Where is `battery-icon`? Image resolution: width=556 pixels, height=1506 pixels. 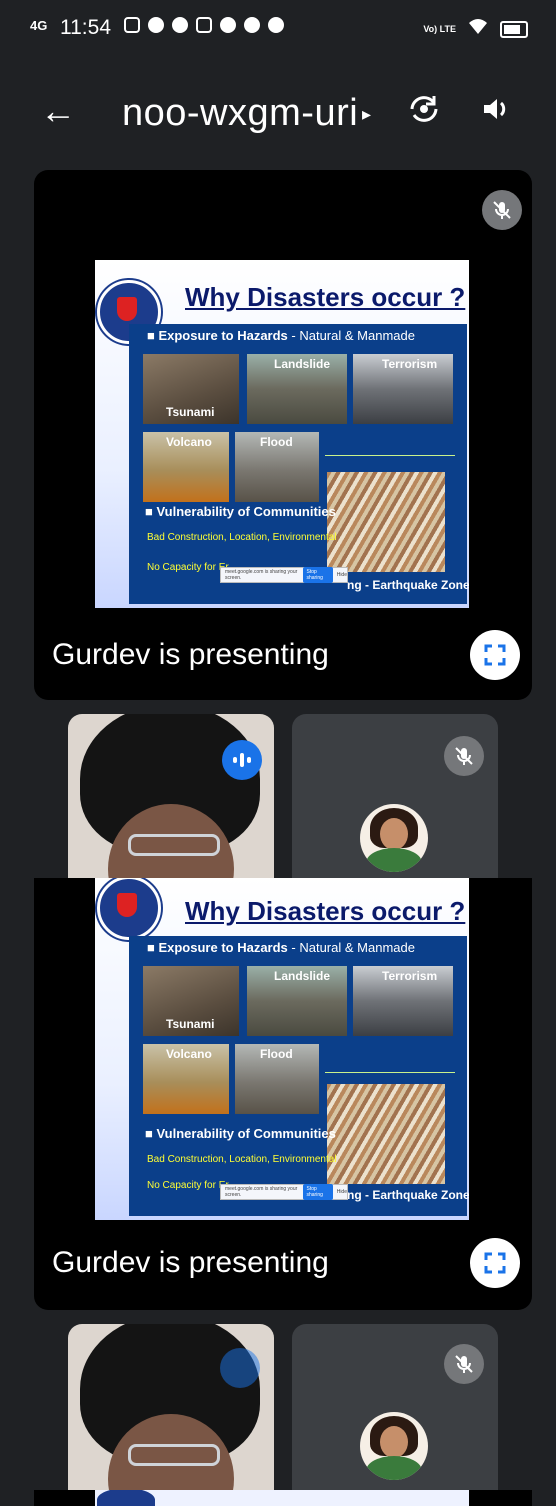 battery-icon is located at coordinates (514, 29).